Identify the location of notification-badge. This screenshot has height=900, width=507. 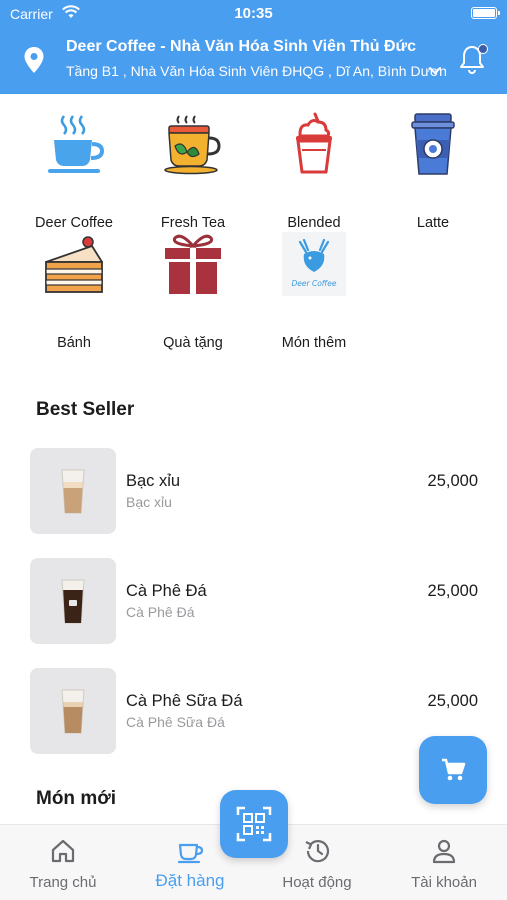
(483, 49).